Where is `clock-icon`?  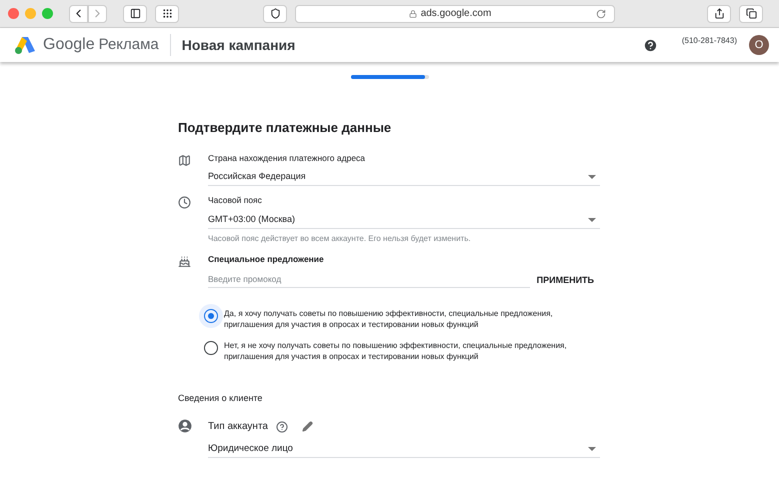
clock-icon is located at coordinates (184, 203).